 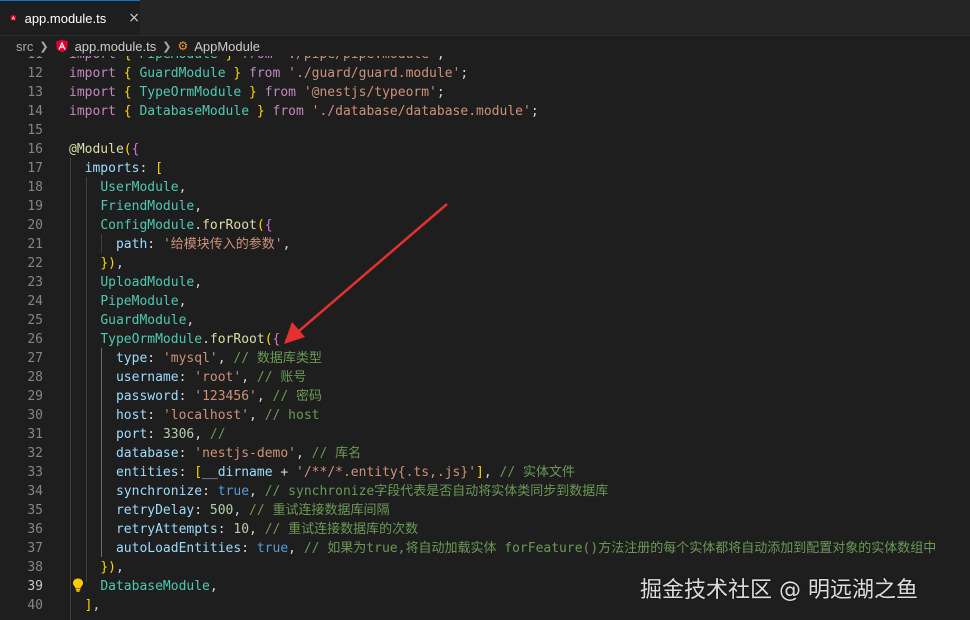 What do you see at coordinates (159, 586) in the screenshot?
I see `code-text: DatabaseModule,` at bounding box center [159, 586].